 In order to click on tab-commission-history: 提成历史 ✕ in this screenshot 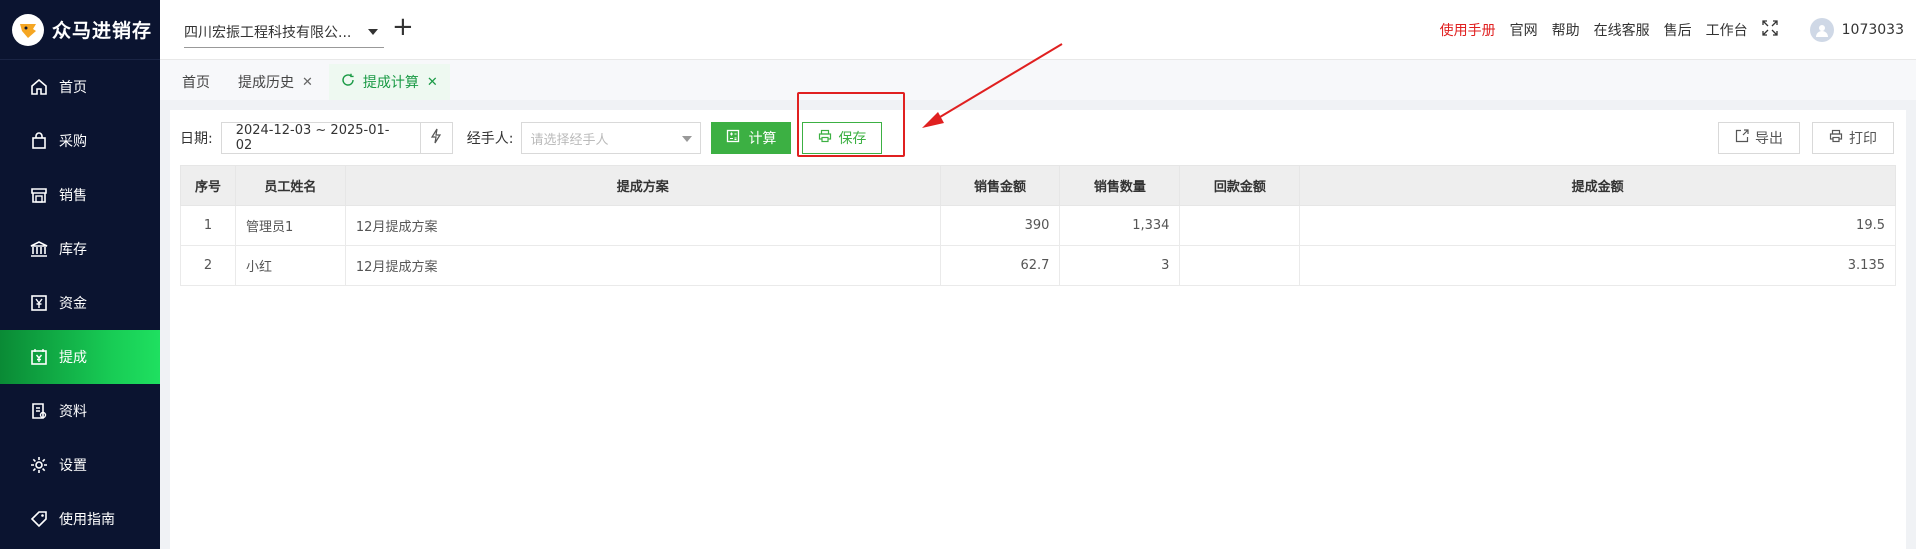, I will do `click(275, 82)`.